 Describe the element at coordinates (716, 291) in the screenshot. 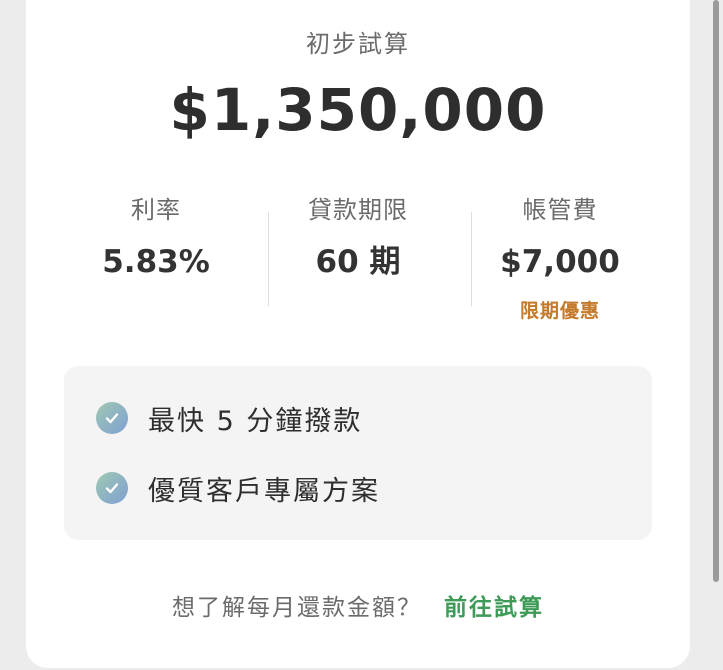

I see `scrollbar` at that location.